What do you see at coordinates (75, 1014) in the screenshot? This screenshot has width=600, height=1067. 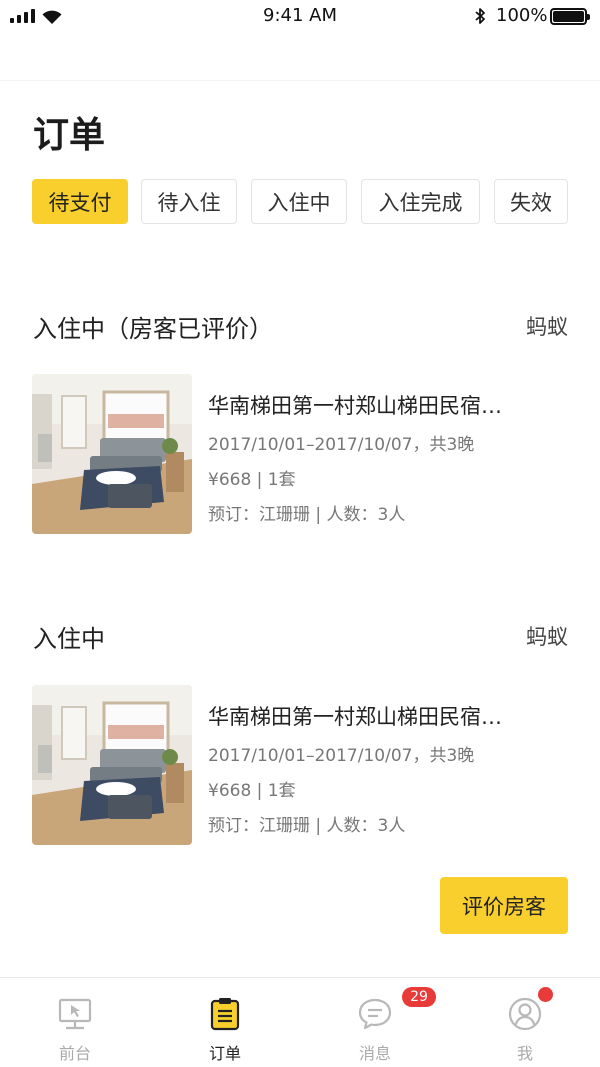 I see `monitor-icon` at bounding box center [75, 1014].